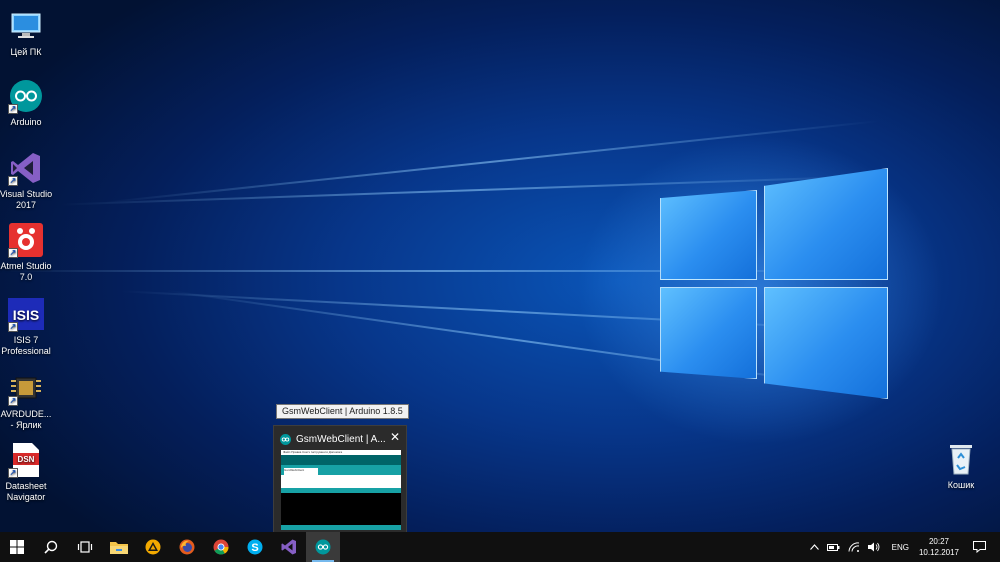 This screenshot has height=562, width=1000. Describe the element at coordinates (708, 333) in the screenshot. I see `logo-pane-bottom-left` at that location.